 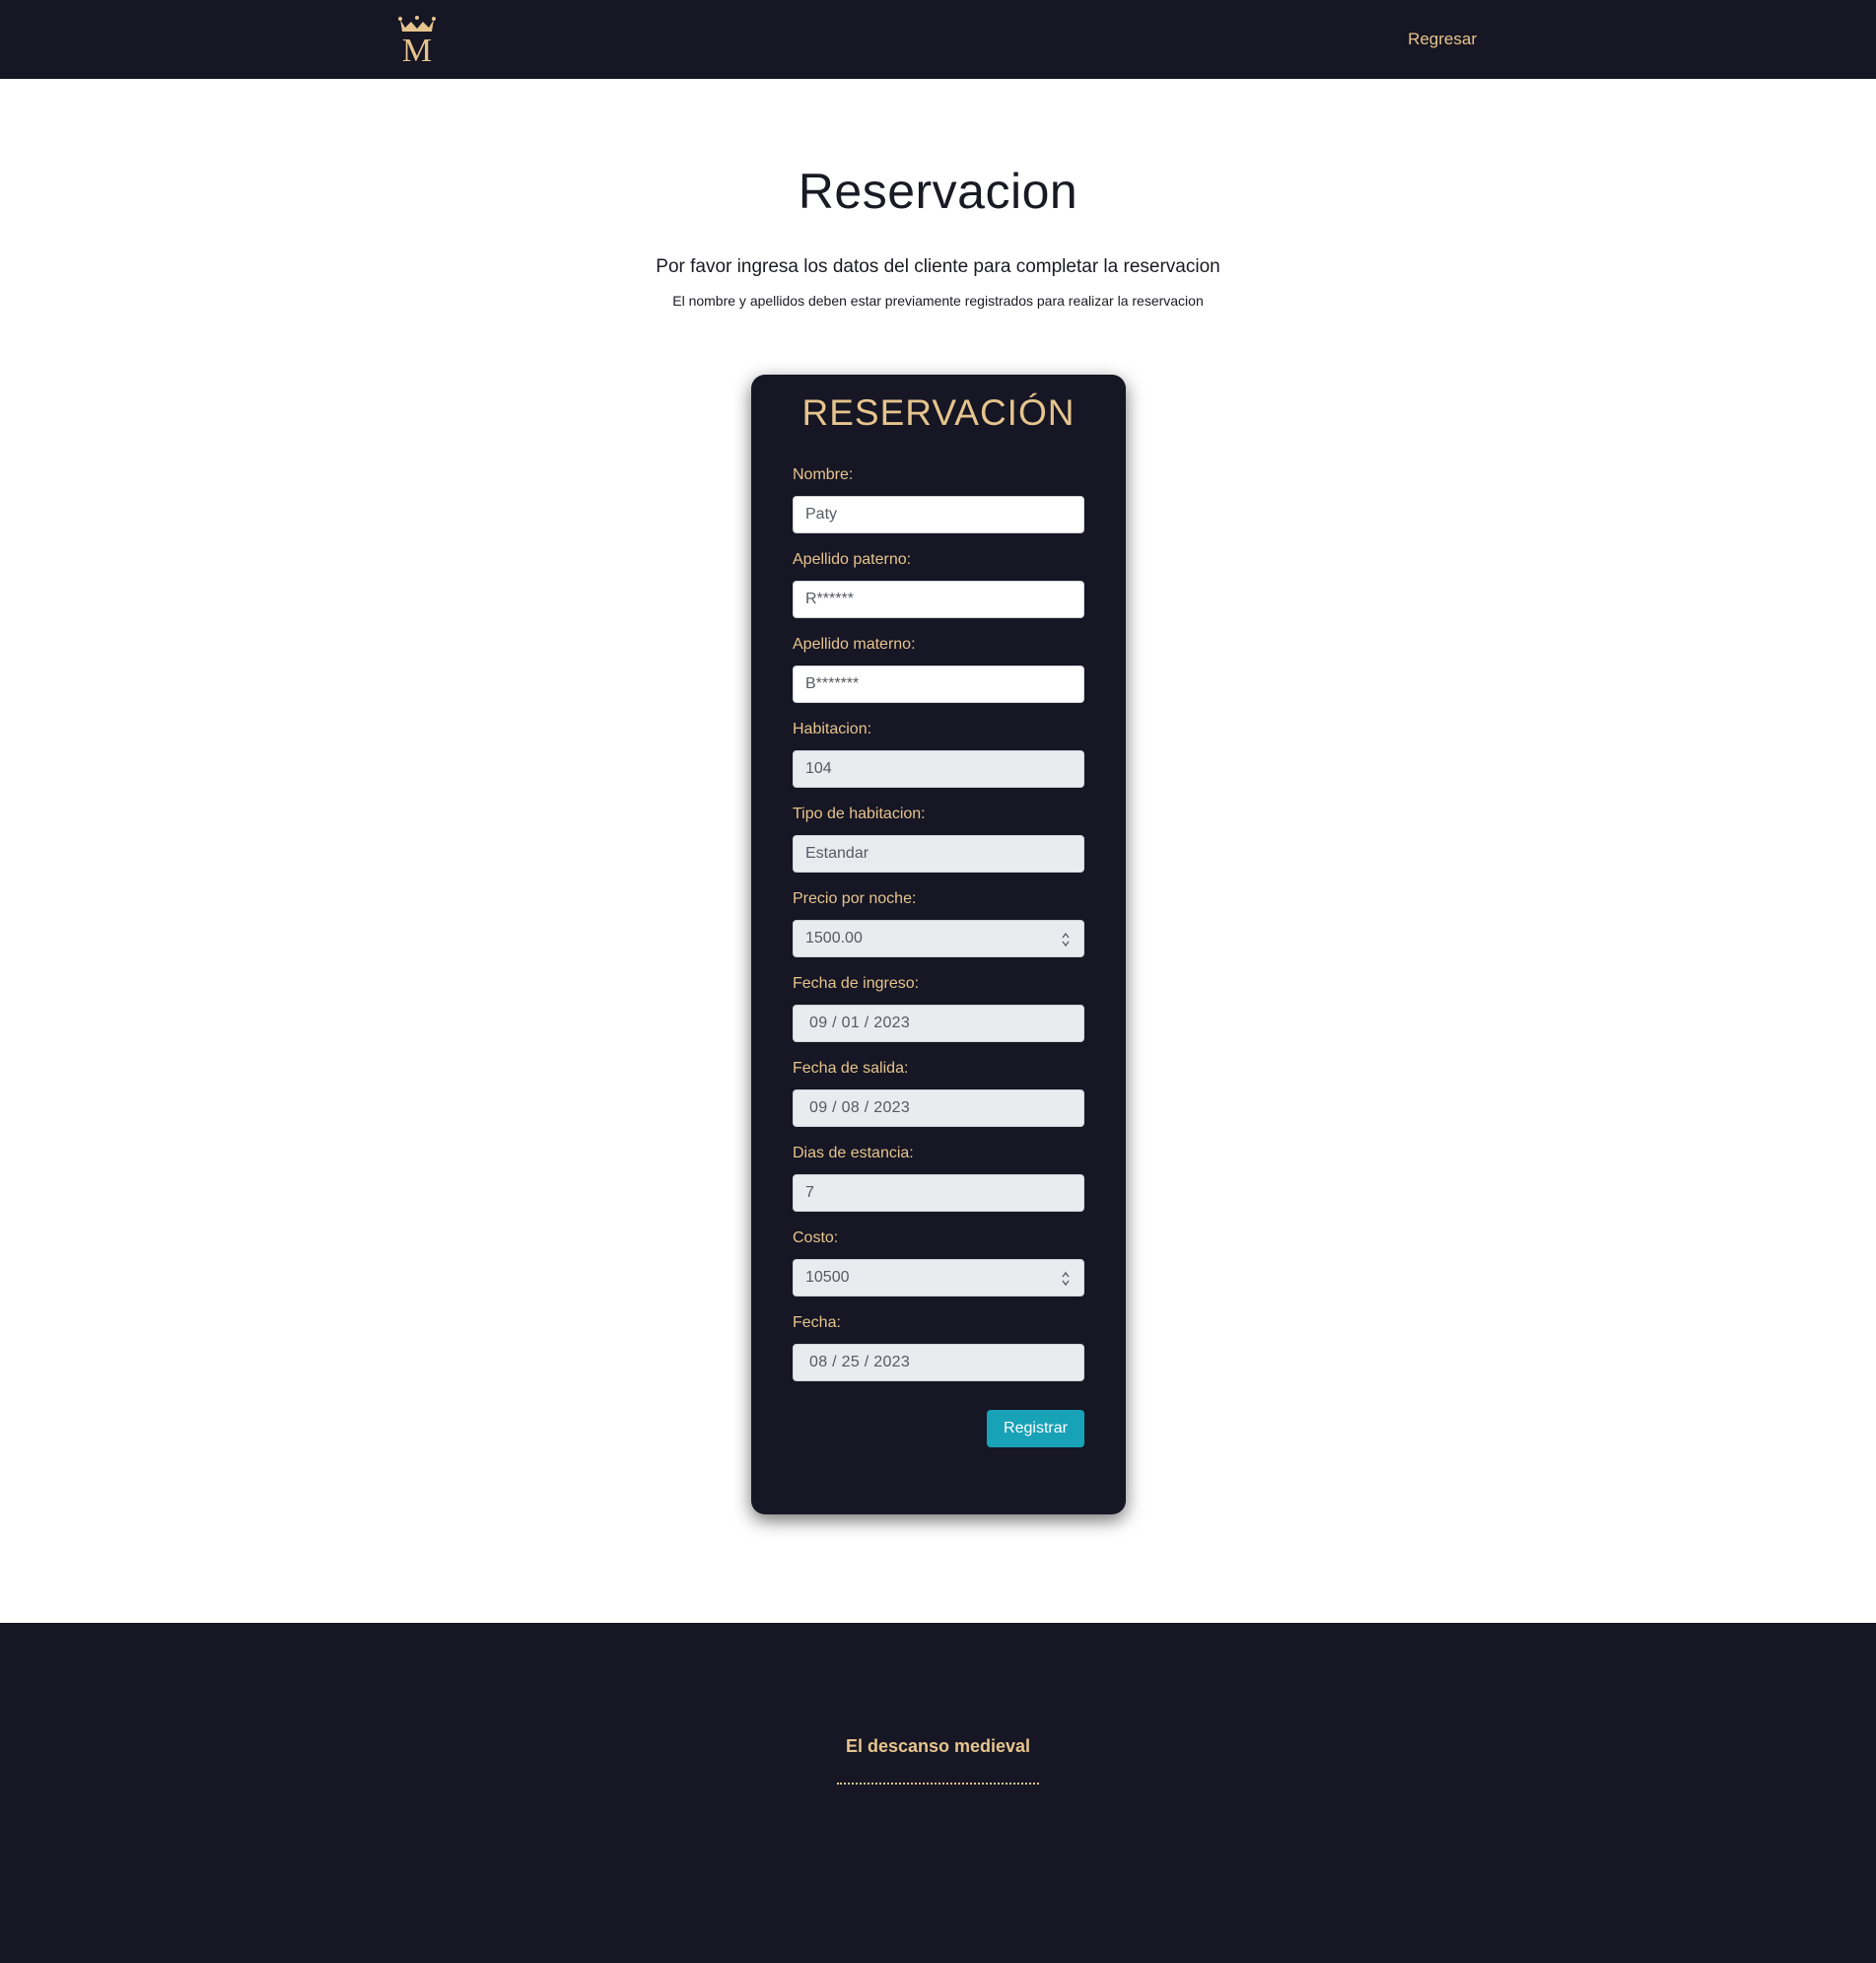 What do you see at coordinates (939, 684) in the screenshot?
I see `apellido-materno-input: B*******` at bounding box center [939, 684].